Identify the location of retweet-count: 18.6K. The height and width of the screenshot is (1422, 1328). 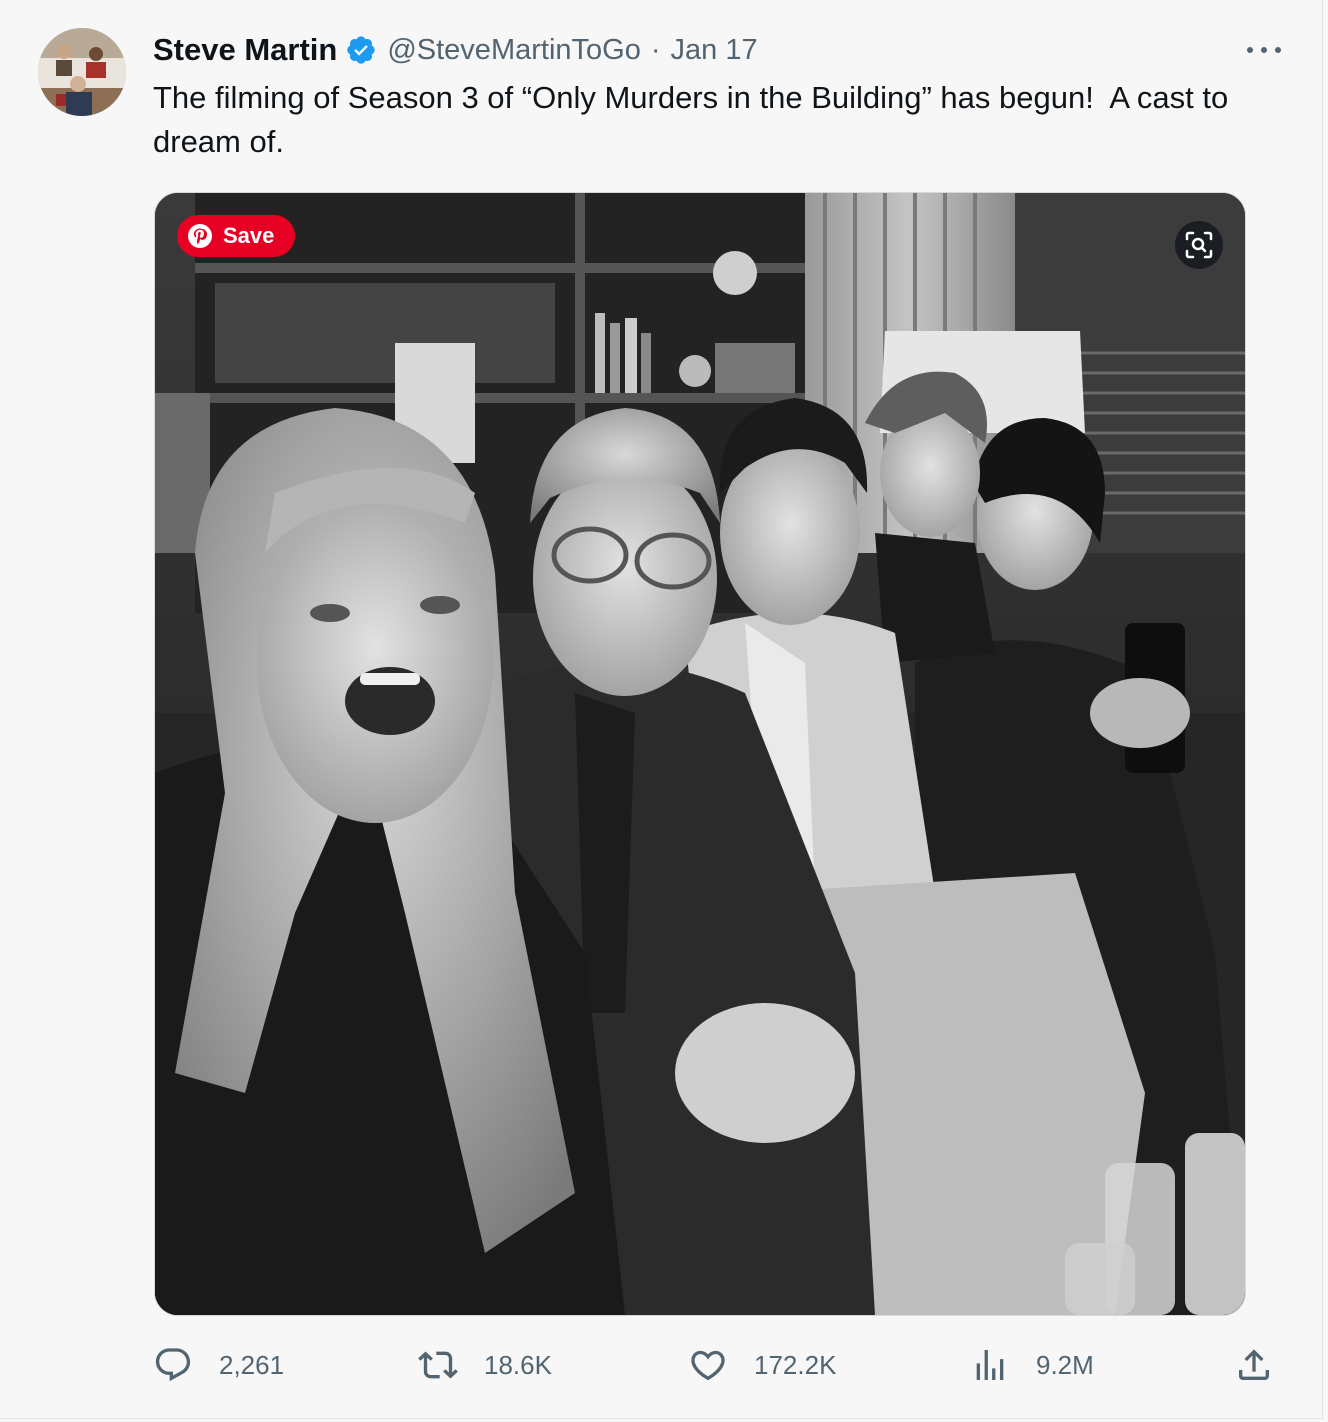
(518, 1364).